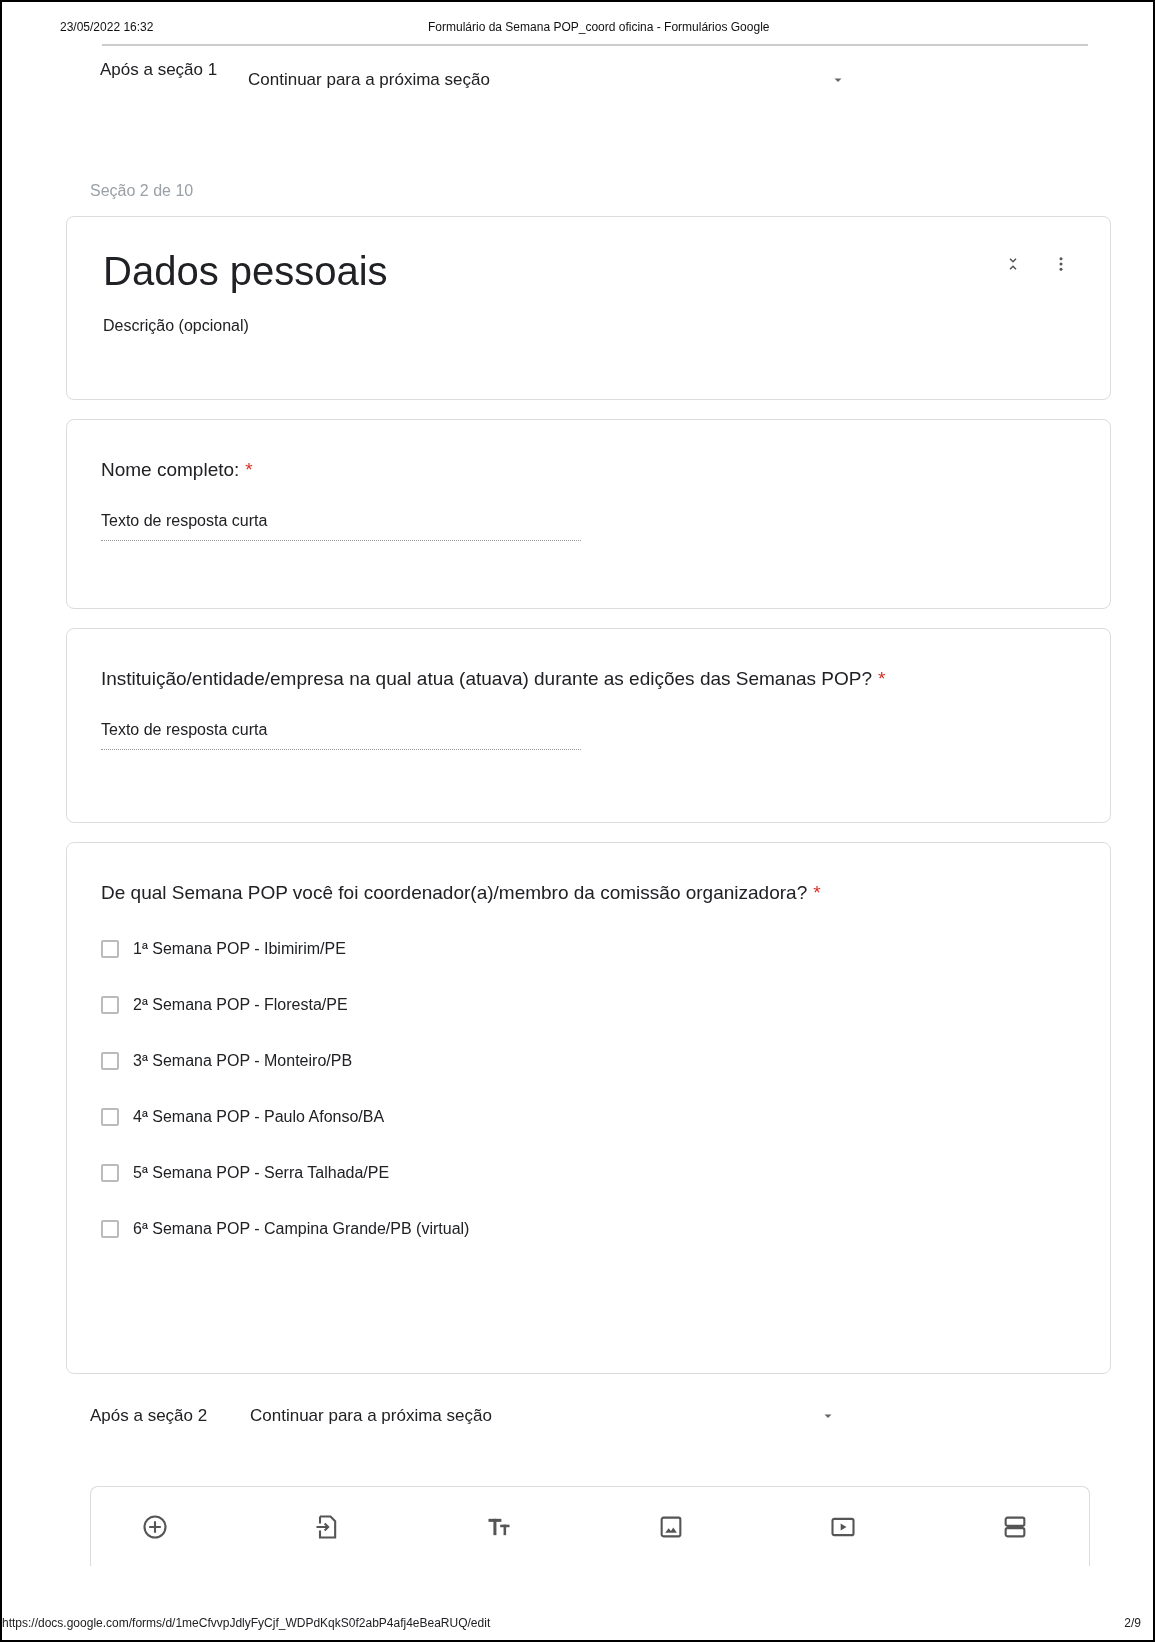 This screenshot has width=1155, height=1642. What do you see at coordinates (246, 1623) in the screenshot?
I see `print-url: https://docs.google.com/forms/d/1meCfvvpJdlyFyCjf_WDPdKqkS0f2abP4afj4eBeaRUQ/edit` at bounding box center [246, 1623].